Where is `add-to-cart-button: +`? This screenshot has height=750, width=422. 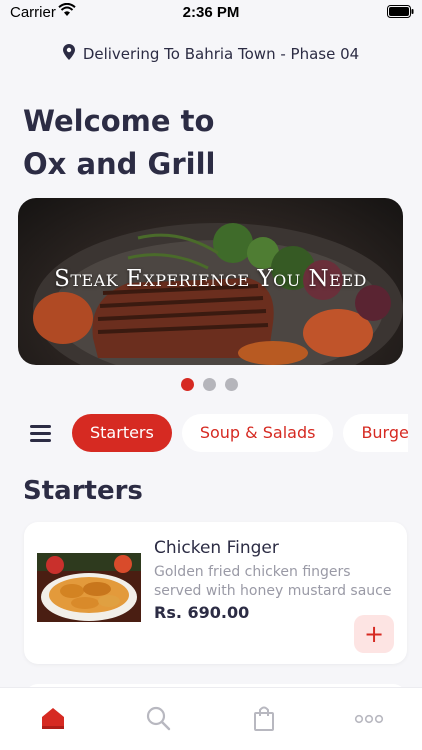 add-to-cart-button: + is located at coordinates (374, 634).